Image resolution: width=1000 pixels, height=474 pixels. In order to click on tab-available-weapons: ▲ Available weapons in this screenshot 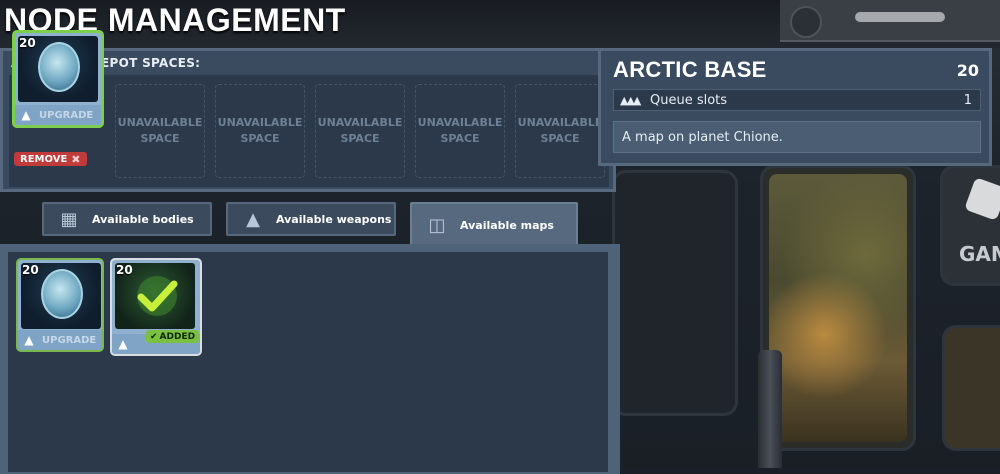, I will do `click(311, 219)`.